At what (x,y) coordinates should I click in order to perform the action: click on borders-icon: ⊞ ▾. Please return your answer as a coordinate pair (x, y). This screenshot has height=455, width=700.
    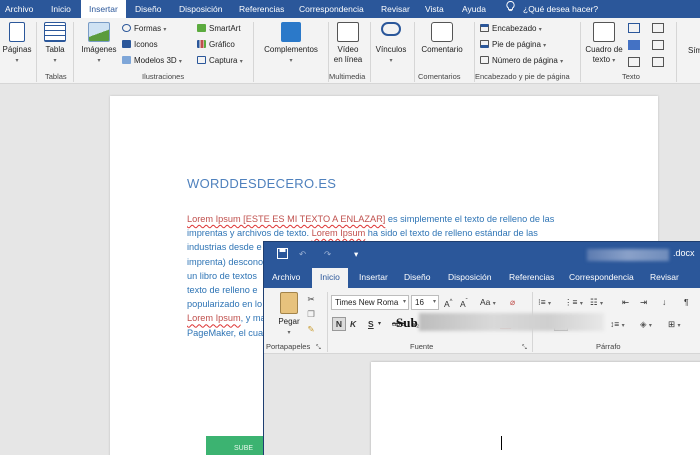
    Looking at the image, I should click on (674, 325).